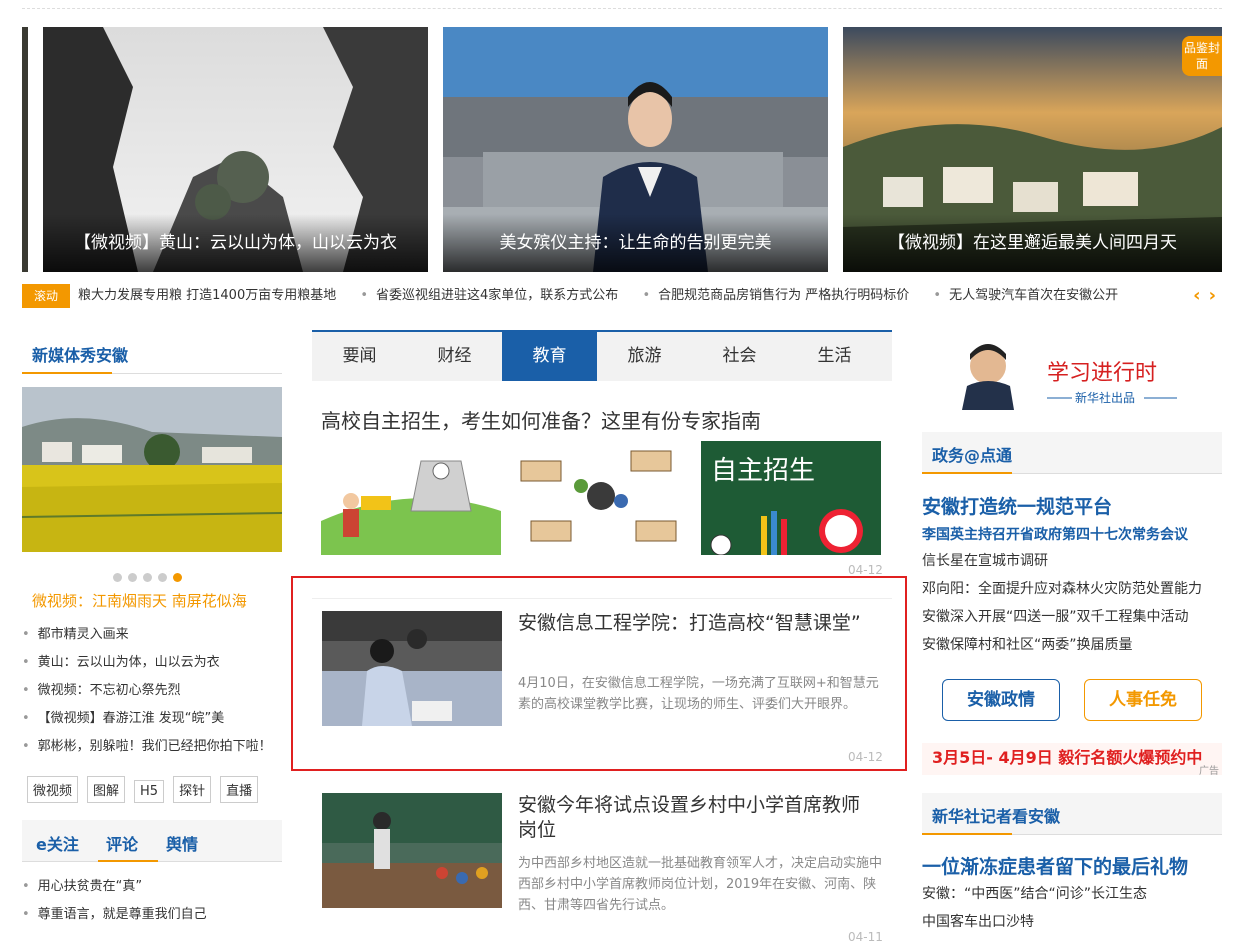  I want to click on banner-sub: 新华社出品, so click(1105, 397).